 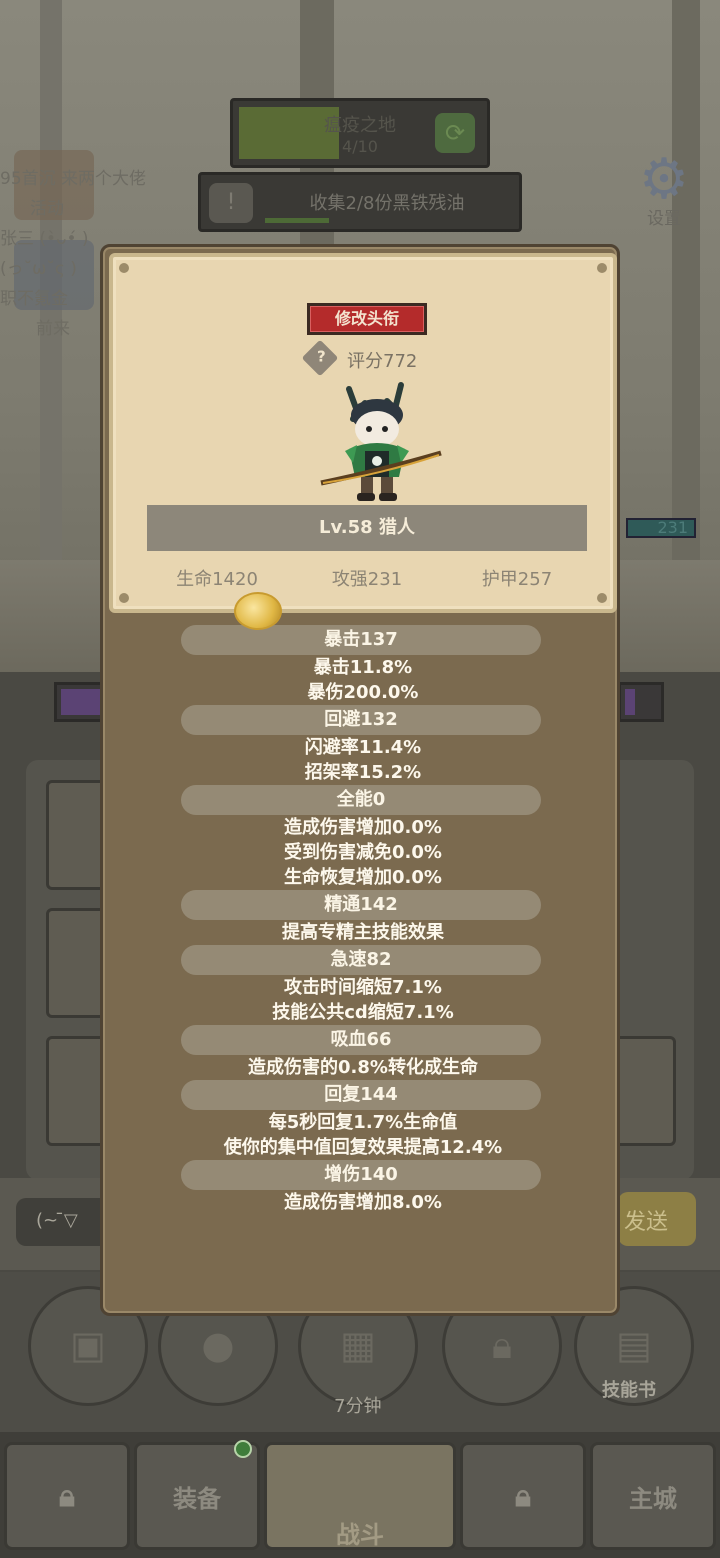 I want to click on attribute-group: 暴击137 暴击11.8% 暴伤200.0%, so click(x=363, y=665).